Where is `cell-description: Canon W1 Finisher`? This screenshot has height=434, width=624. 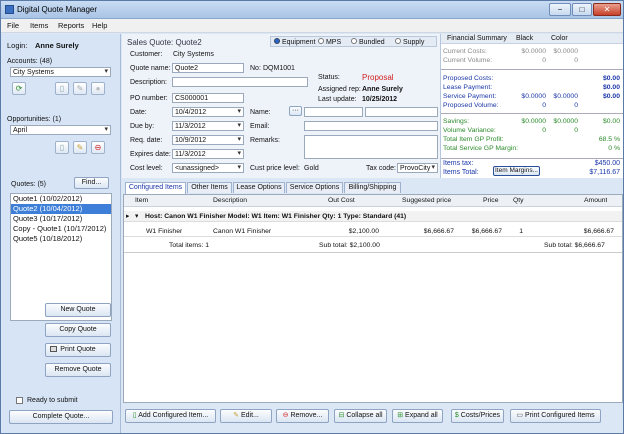
cell-description: Canon W1 Finisher is located at coordinates (242, 231).